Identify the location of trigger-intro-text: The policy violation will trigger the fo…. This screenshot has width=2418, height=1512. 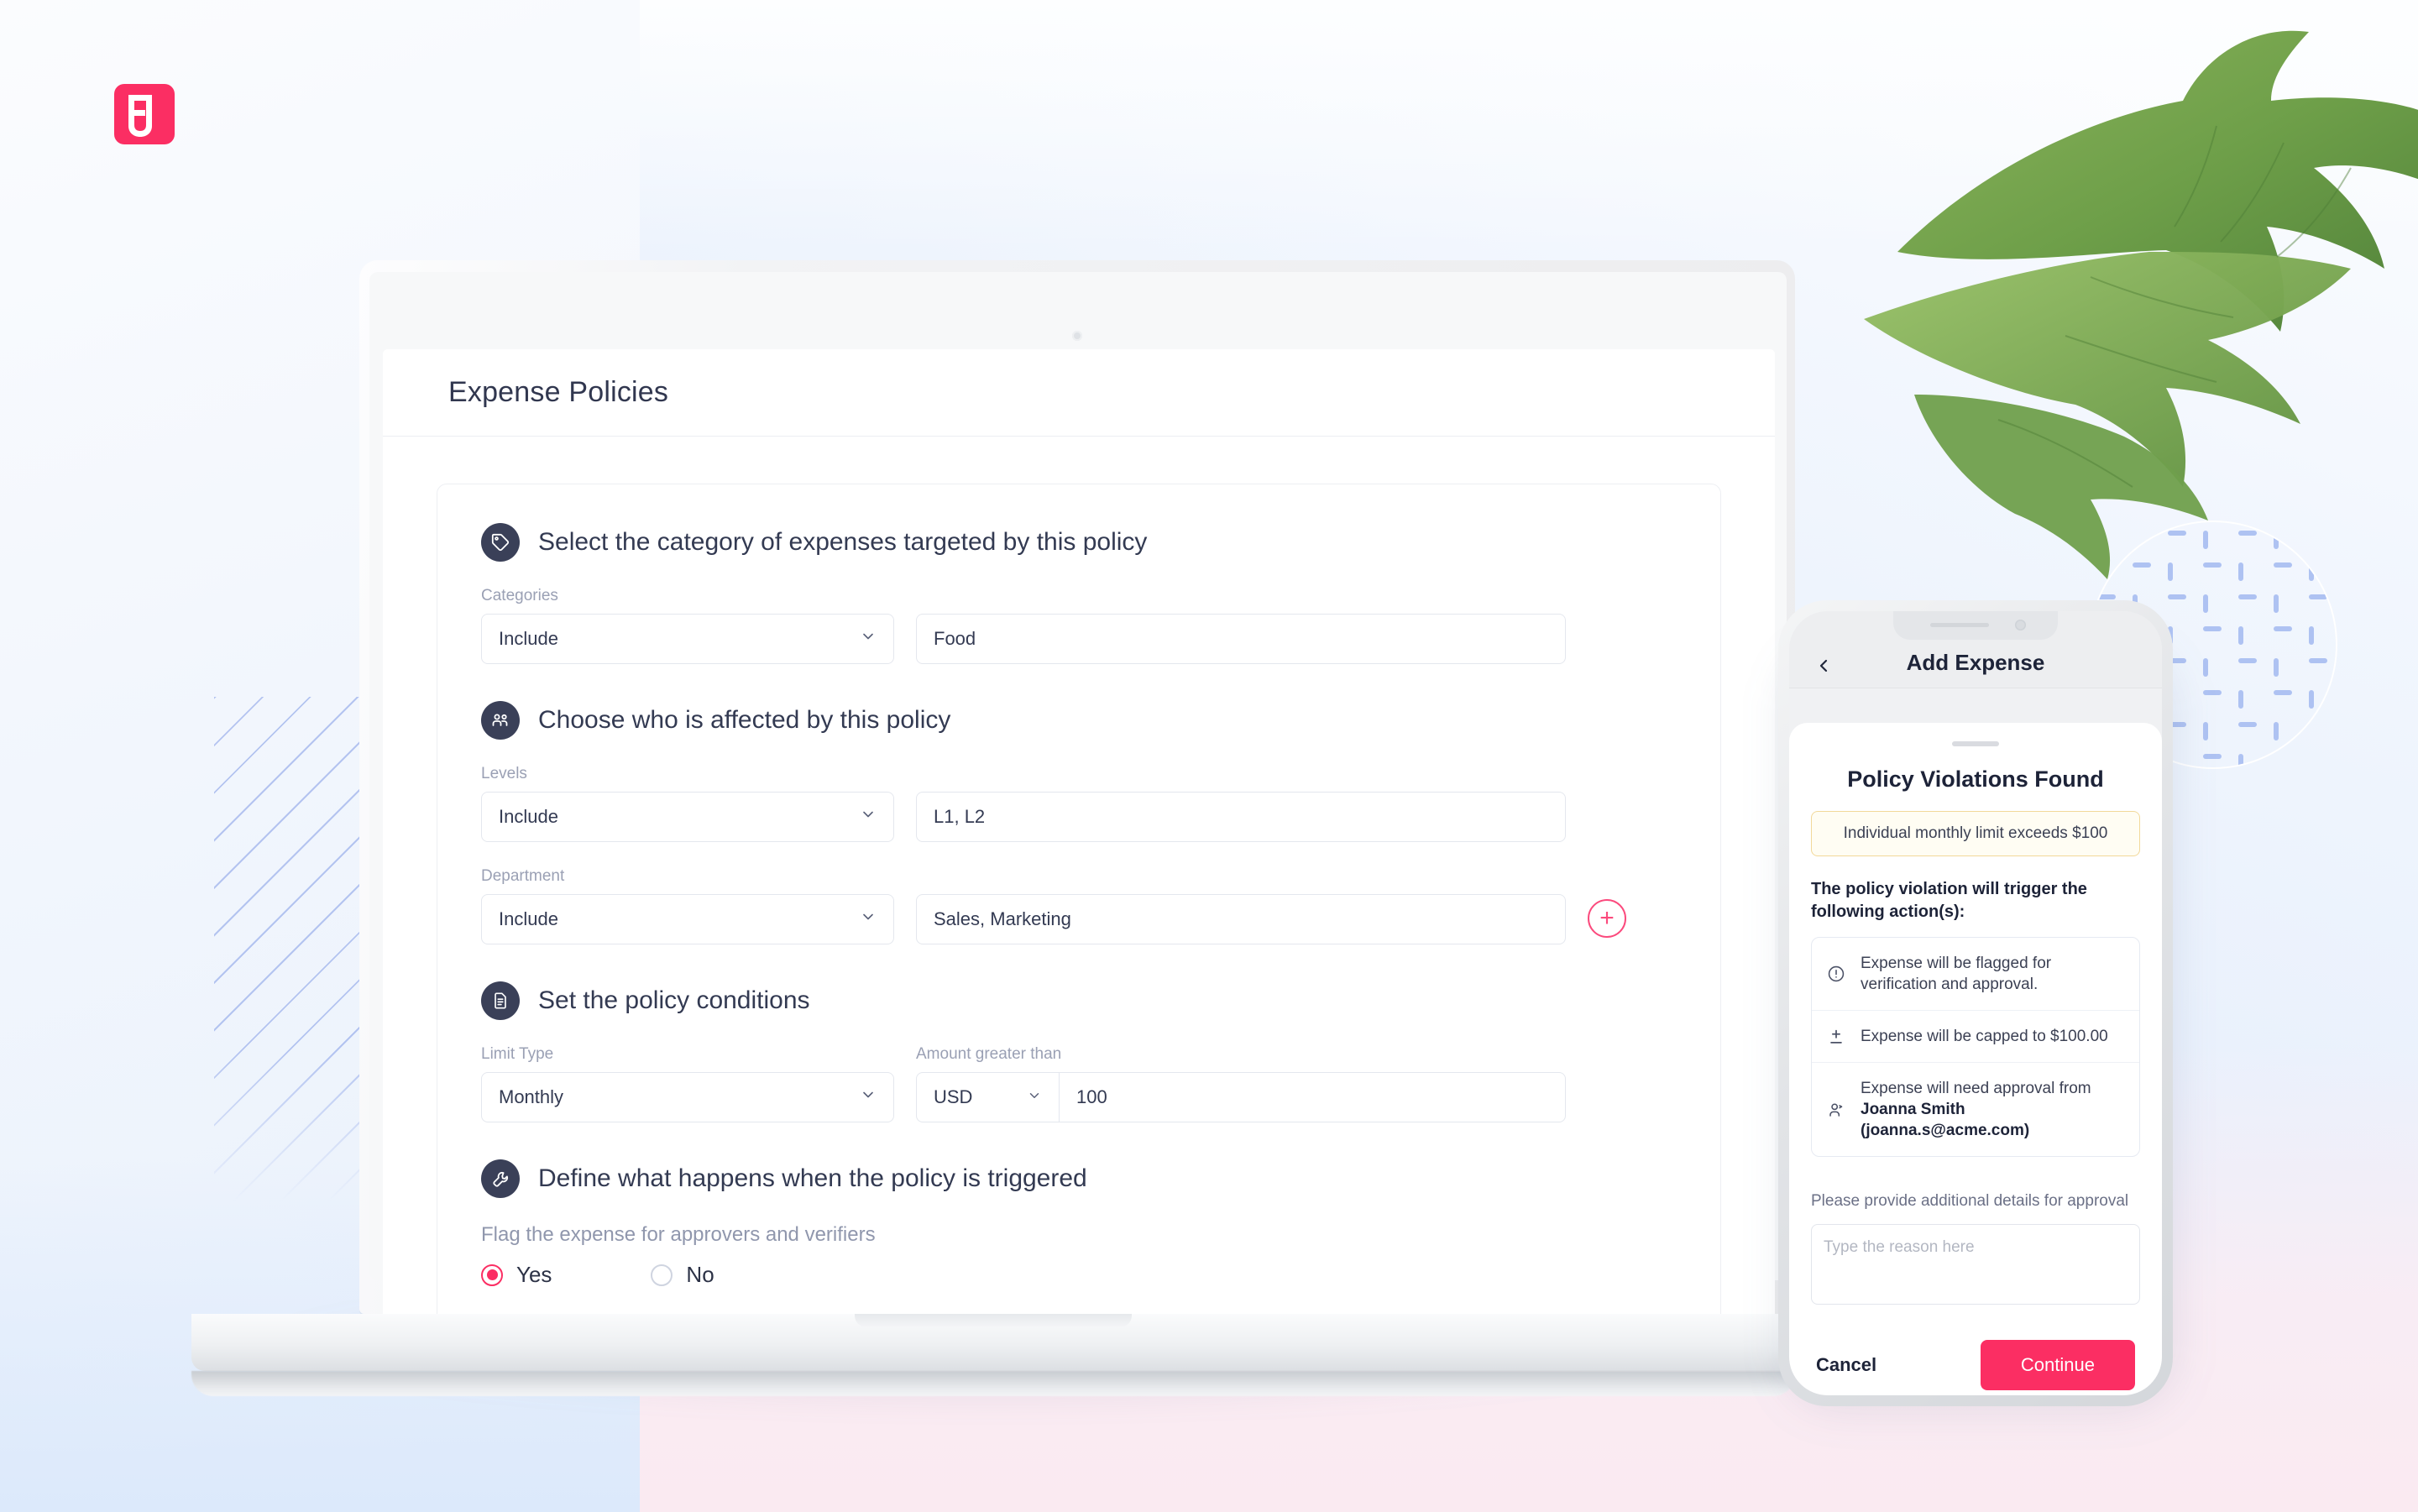
(1949, 900).